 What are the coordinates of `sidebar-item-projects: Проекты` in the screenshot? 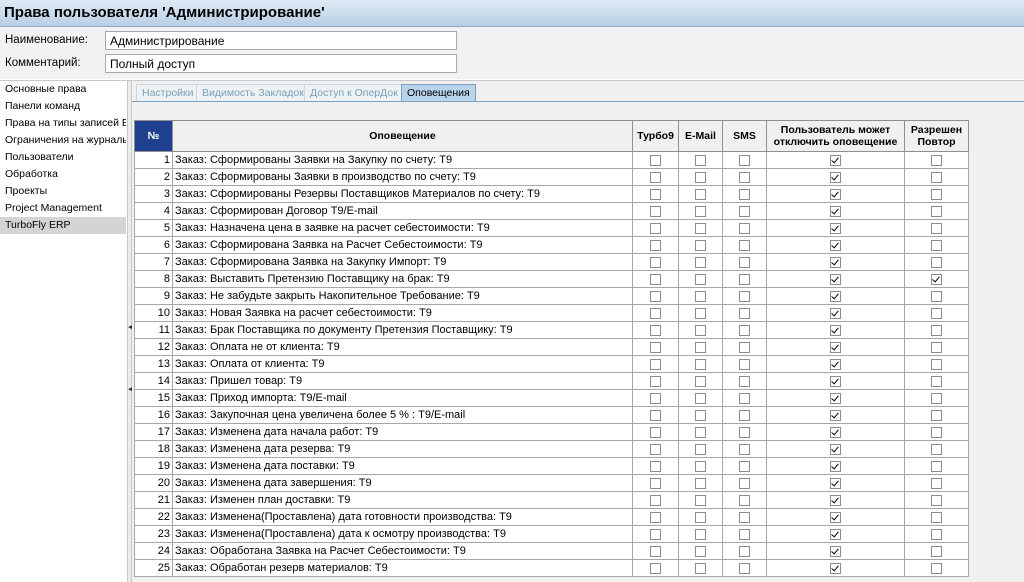 It's located at (63, 191).